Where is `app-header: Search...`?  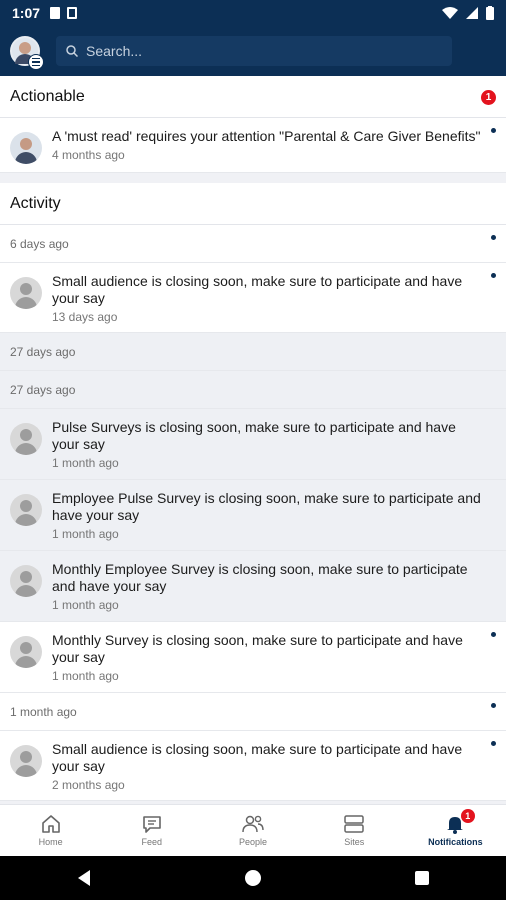
app-header: Search... is located at coordinates (253, 51).